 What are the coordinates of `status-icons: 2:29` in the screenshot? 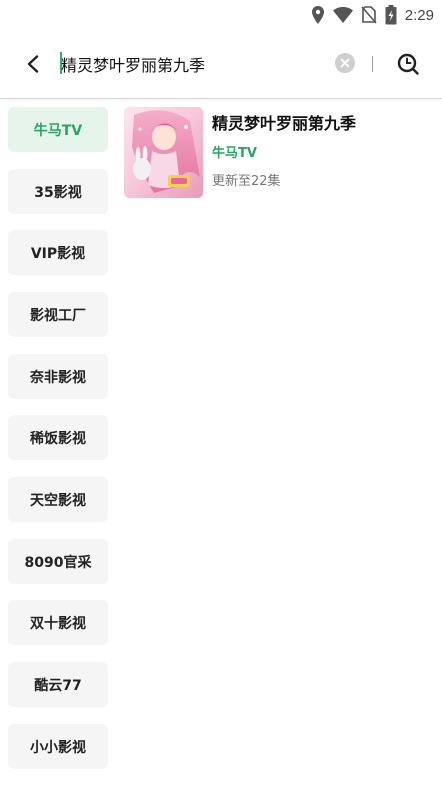 It's located at (372, 15).